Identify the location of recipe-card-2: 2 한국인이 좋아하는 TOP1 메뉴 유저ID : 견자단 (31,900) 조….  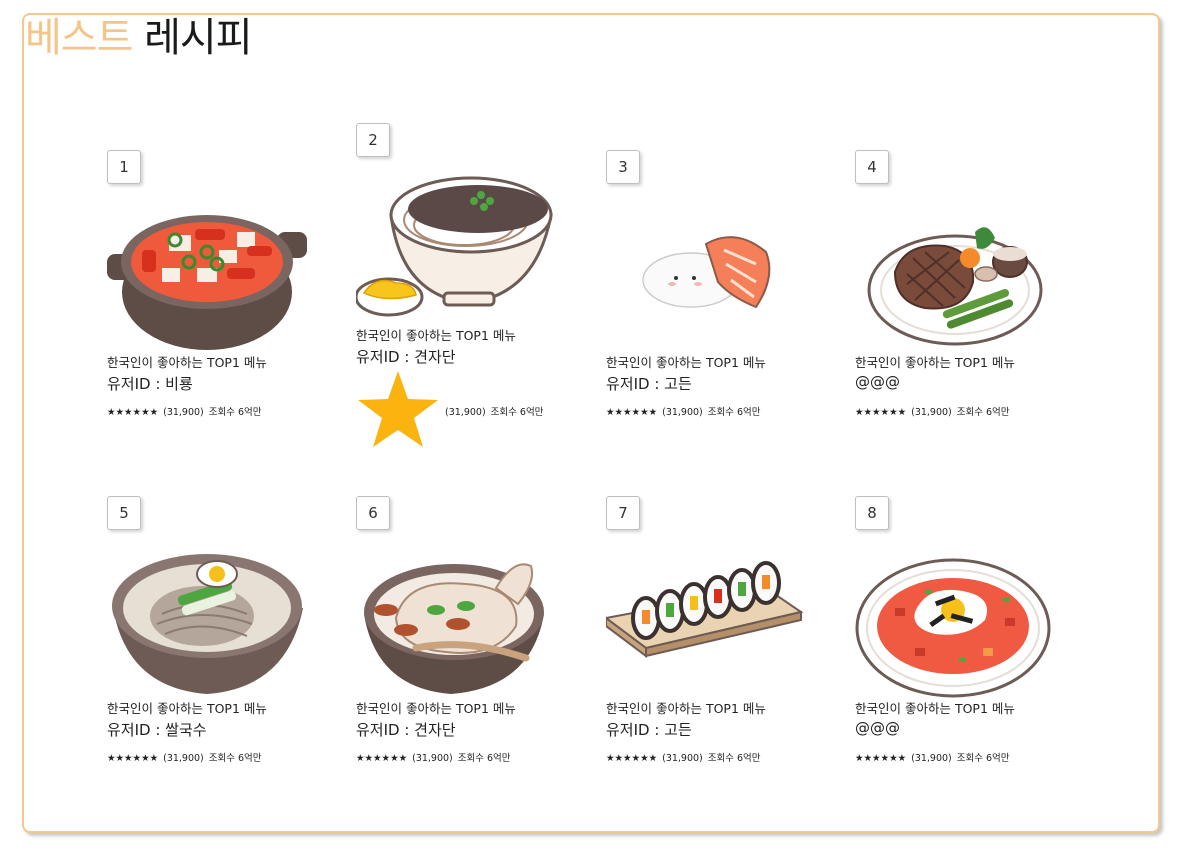
(458, 288).